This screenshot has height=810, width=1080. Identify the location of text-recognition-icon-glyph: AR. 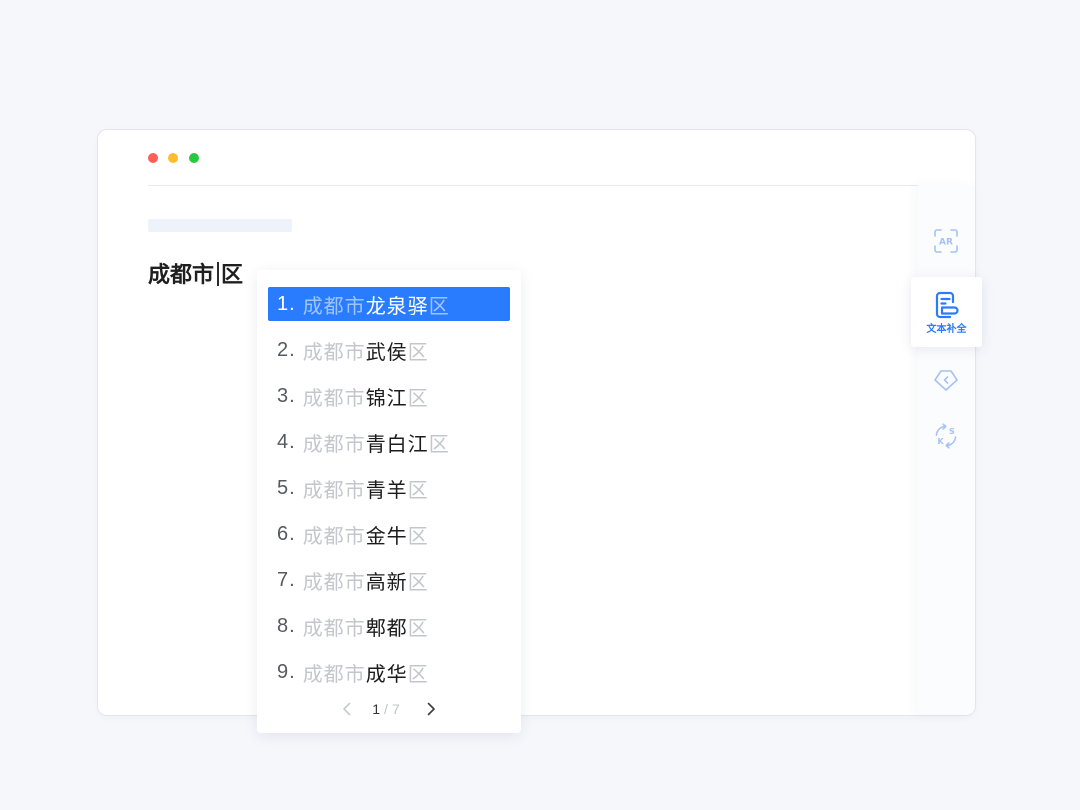
(946, 243).